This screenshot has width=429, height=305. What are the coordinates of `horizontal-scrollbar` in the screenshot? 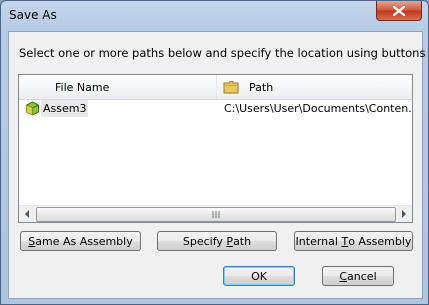 It's located at (215, 213).